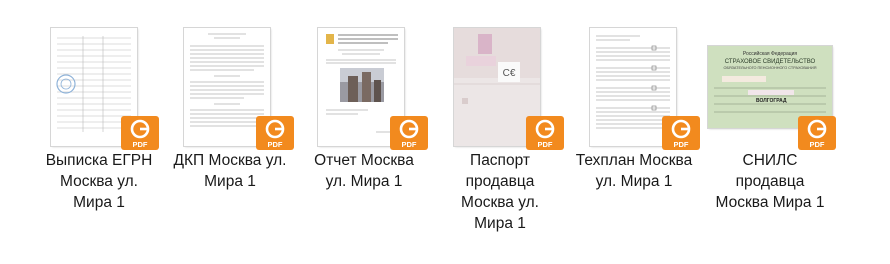 This screenshot has width=890, height=264. What do you see at coordinates (364, 143) in the screenshot?
I see `file-item: PDF Отчет Москва ул. Мира 1` at bounding box center [364, 143].